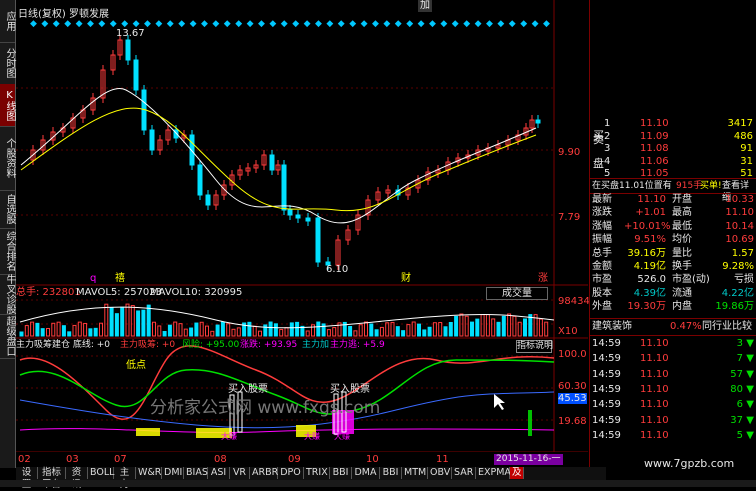  Describe the element at coordinates (229, 436) in the screenshot. I see `ind-label-n1: 大赚` at that location.